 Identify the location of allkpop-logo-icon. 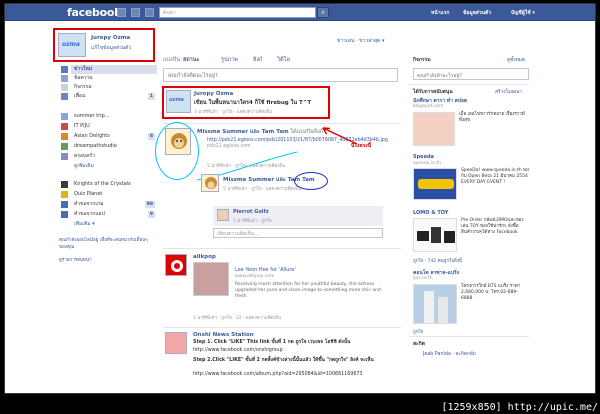
(177, 266).